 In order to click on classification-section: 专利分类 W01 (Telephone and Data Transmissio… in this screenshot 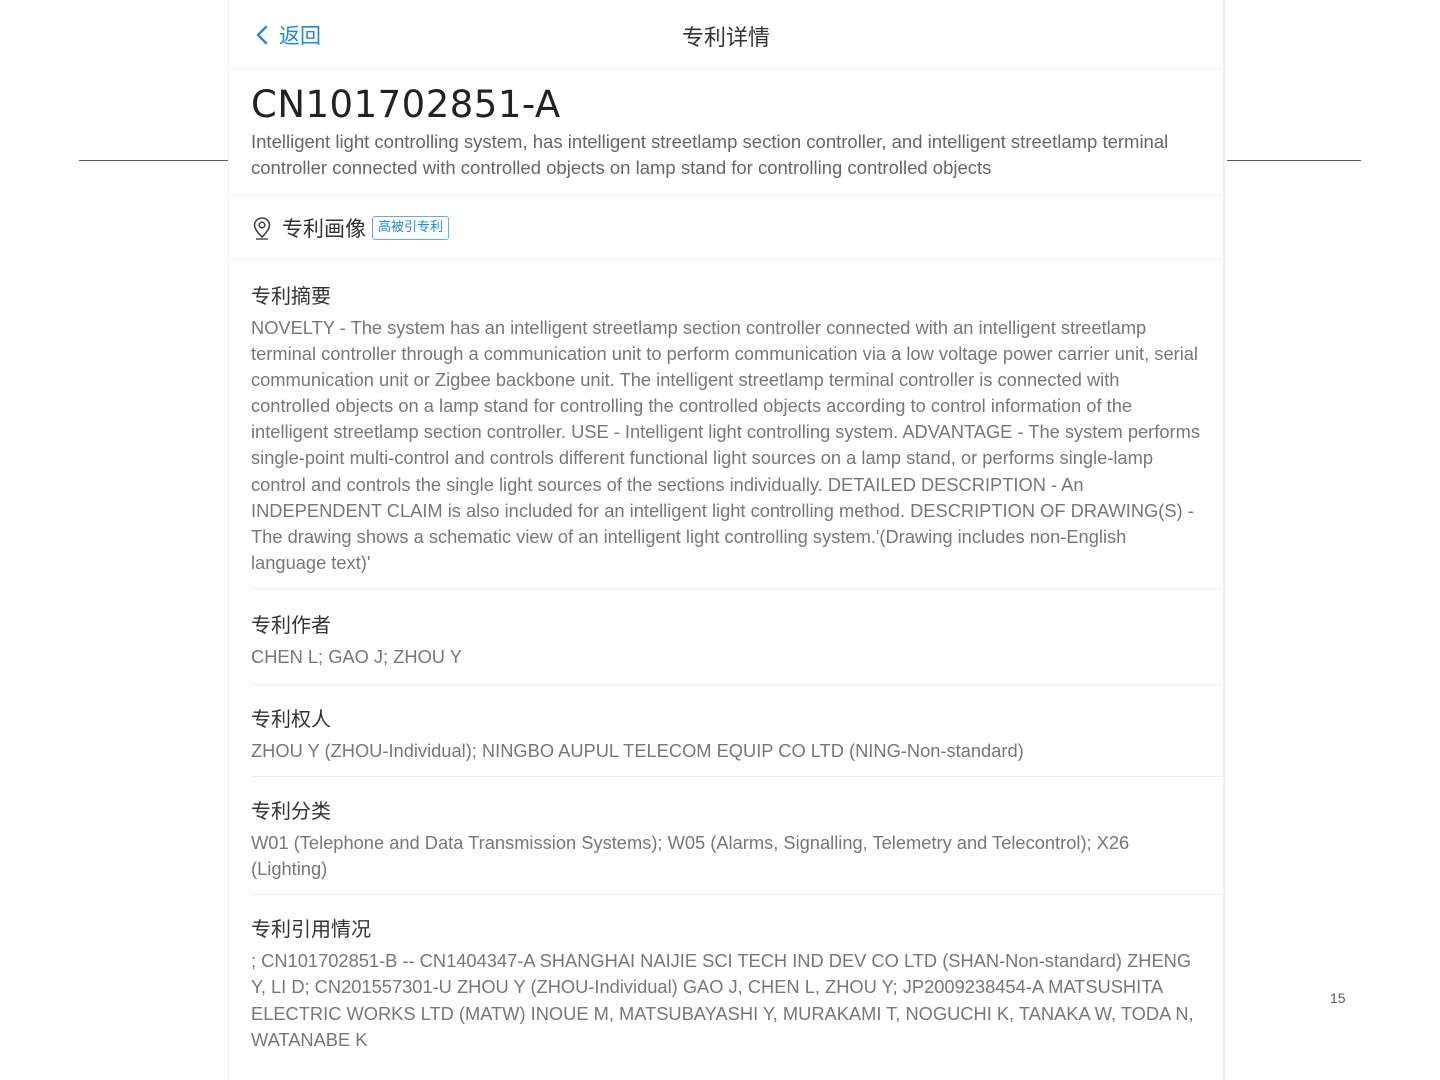, I will do `click(737, 836)`.